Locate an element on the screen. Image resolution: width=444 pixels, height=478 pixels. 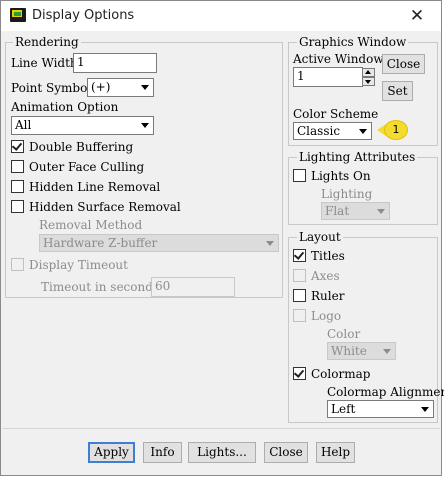
lighting-attributes-group-label: Lighting Attributes is located at coordinates (357, 157).